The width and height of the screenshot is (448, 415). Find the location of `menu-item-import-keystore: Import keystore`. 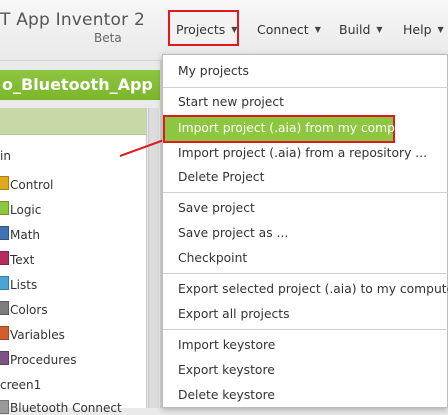

menu-item-import-keystore: Import keystore is located at coordinates (226, 345).